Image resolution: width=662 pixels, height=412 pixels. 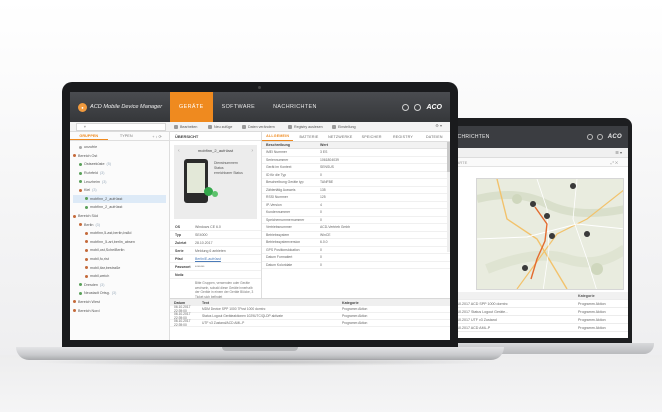 I want to click on sidebar-item: mobfinn,5-ast,berlin,bs8d, so click(x=119, y=233).